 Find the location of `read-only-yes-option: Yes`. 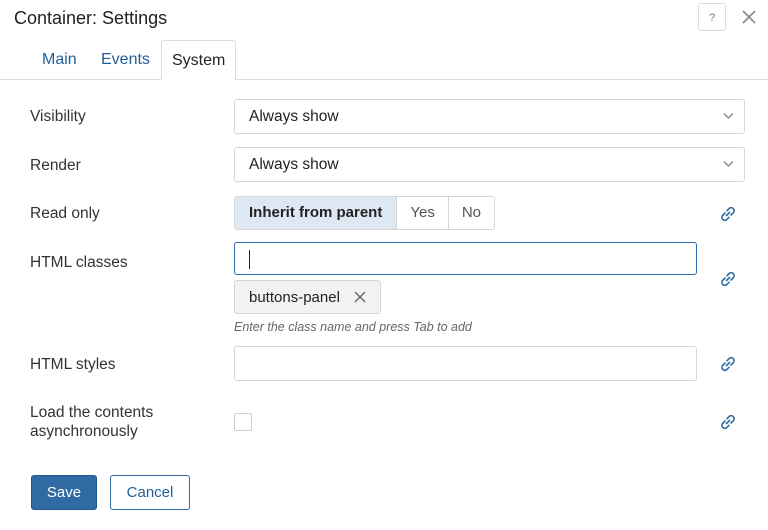

read-only-yes-option: Yes is located at coordinates (423, 213).